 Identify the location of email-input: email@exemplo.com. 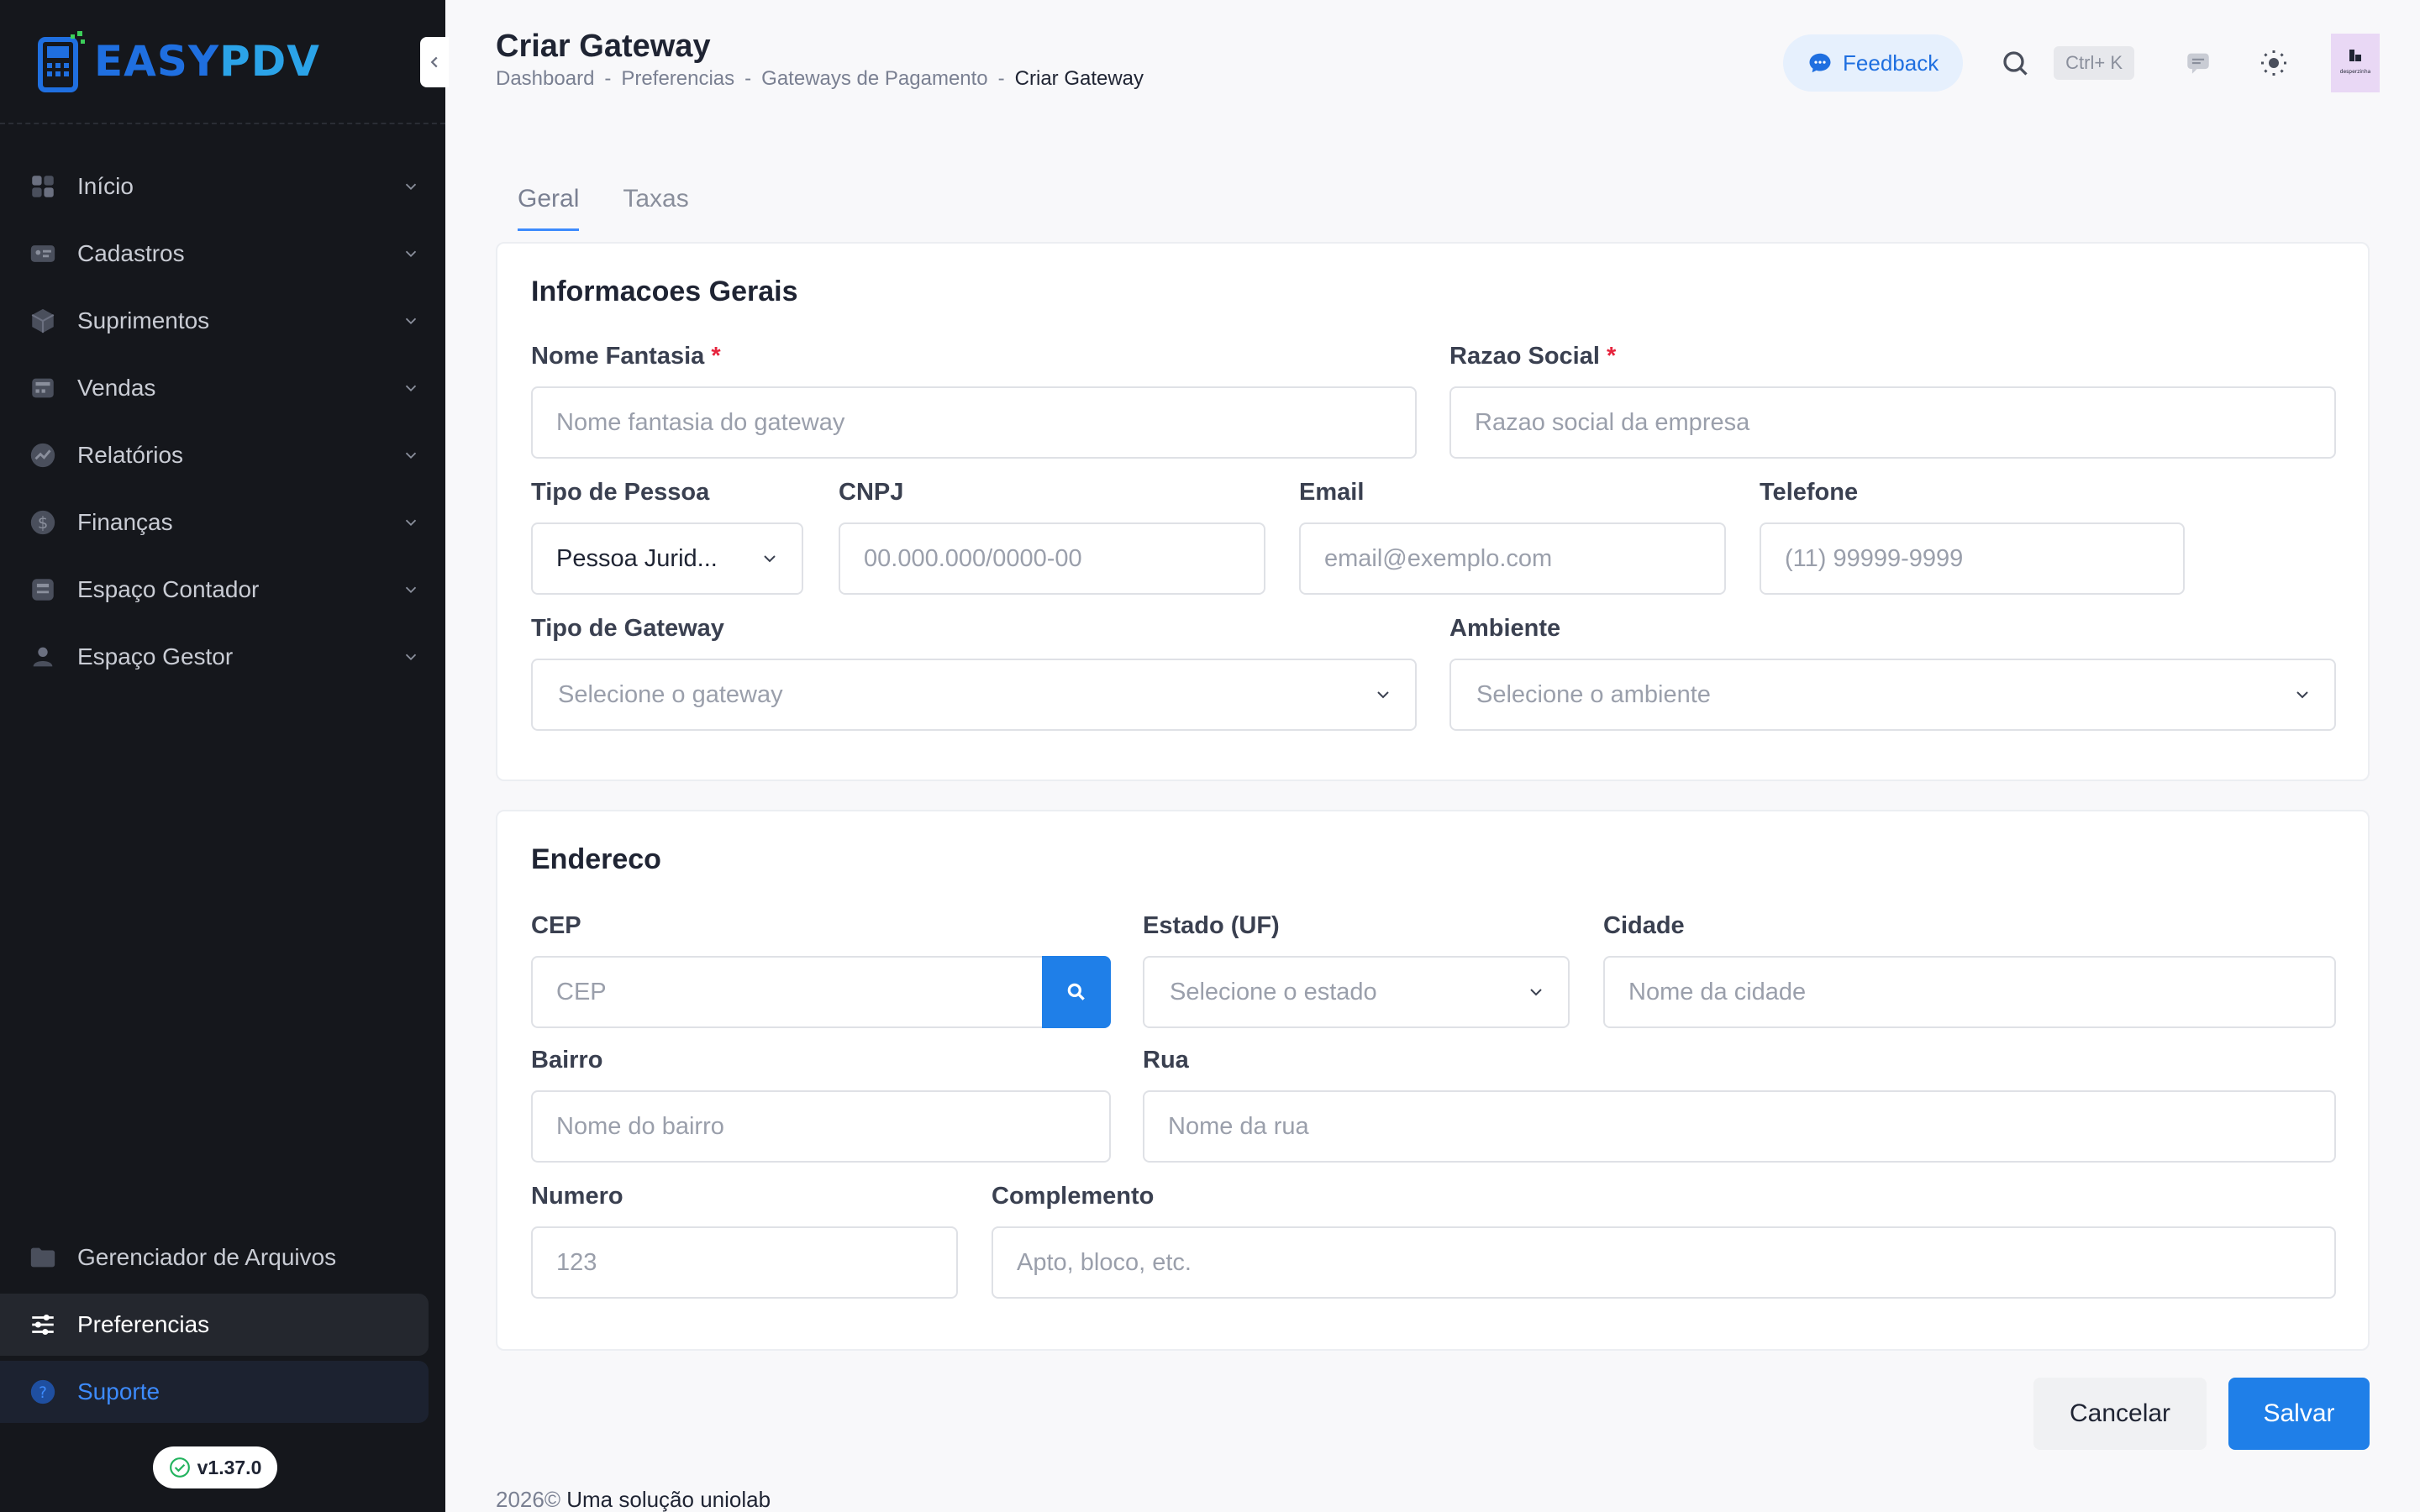
(1512, 558).